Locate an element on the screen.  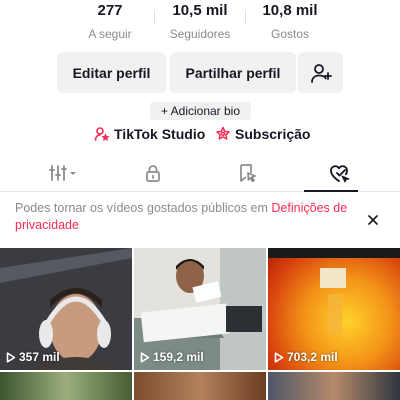
tab-reposts is located at coordinates (247, 173).